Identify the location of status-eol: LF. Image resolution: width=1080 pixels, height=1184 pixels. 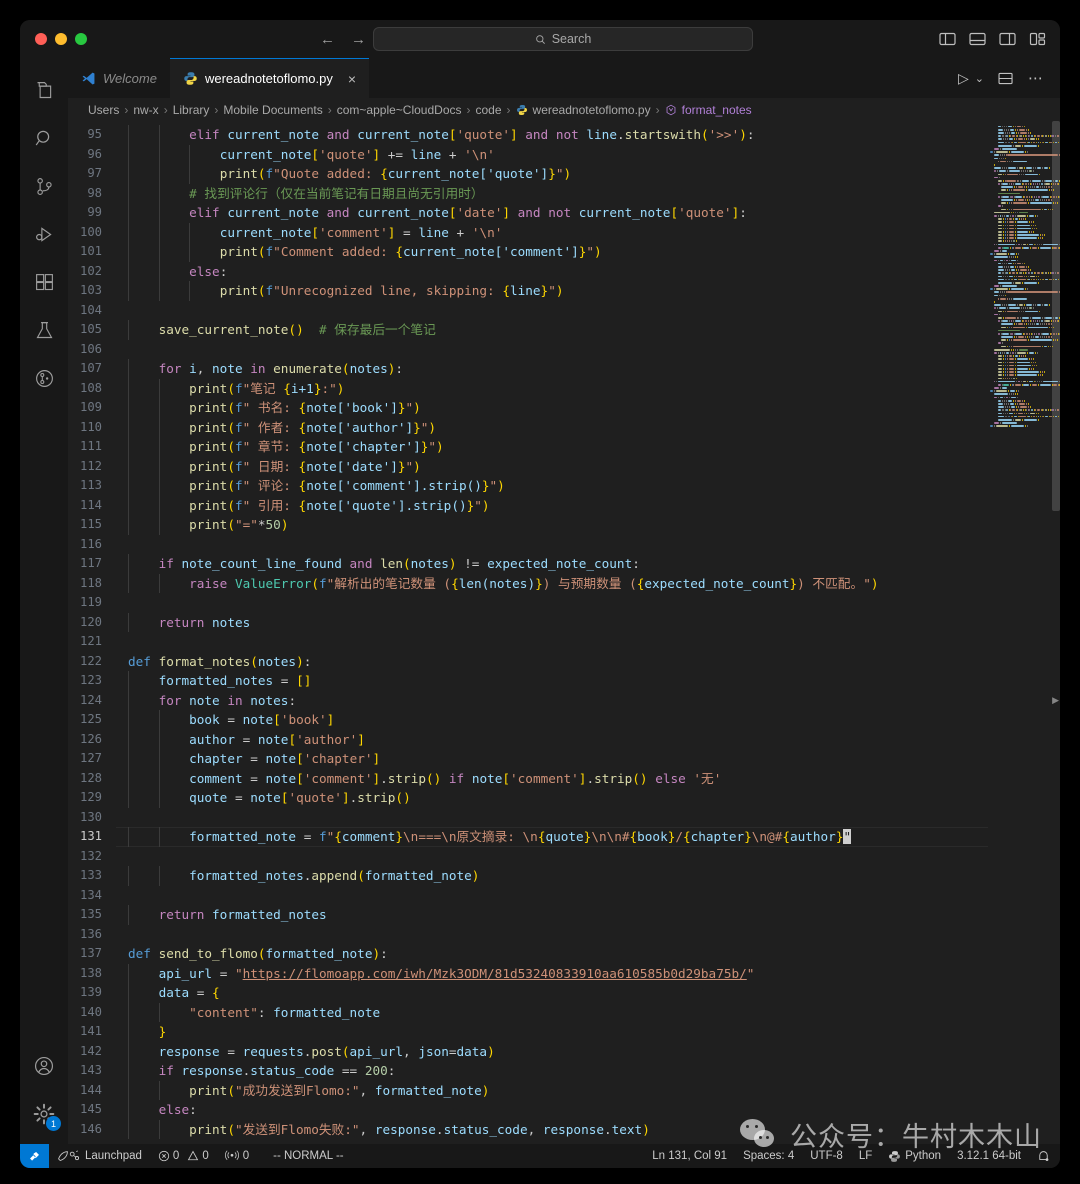
(865, 1156).